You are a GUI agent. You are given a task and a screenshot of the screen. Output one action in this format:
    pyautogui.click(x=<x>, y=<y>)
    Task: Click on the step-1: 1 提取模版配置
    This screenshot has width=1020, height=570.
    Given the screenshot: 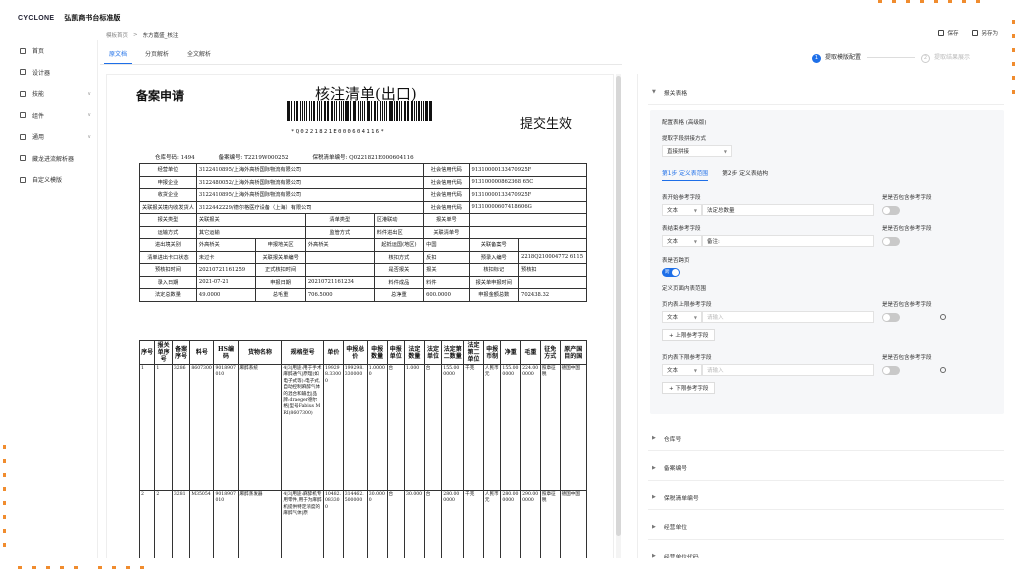 What is the action you would take?
    pyautogui.click(x=836, y=57)
    